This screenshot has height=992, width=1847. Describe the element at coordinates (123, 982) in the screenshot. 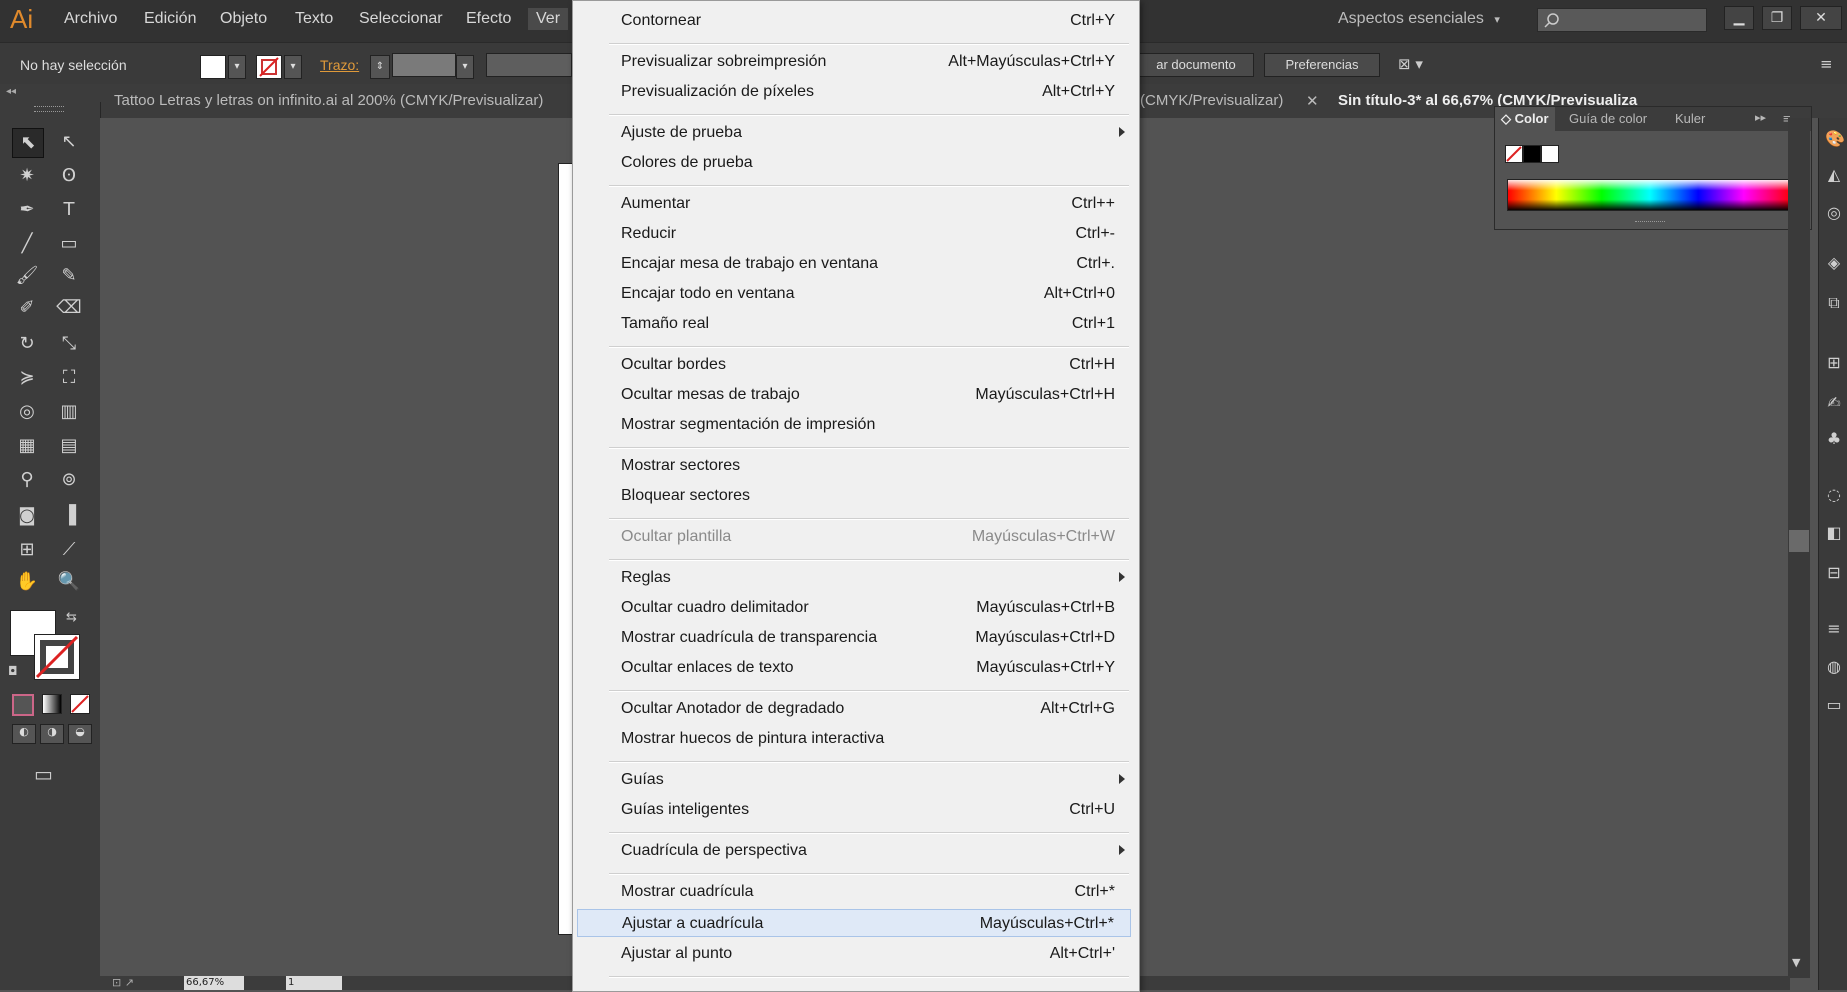

I see `artboard-nav-icon: ⊡ ↗` at that location.